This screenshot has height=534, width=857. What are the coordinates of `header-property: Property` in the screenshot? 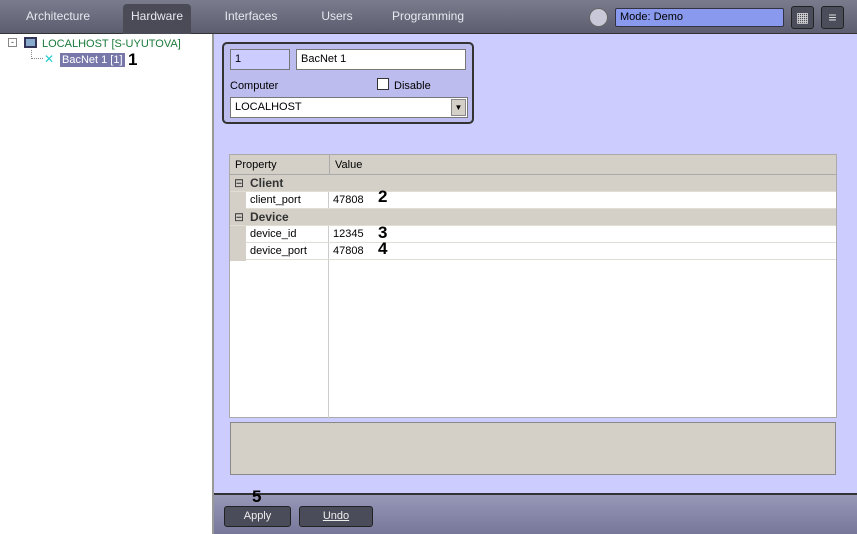 It's located at (256, 165).